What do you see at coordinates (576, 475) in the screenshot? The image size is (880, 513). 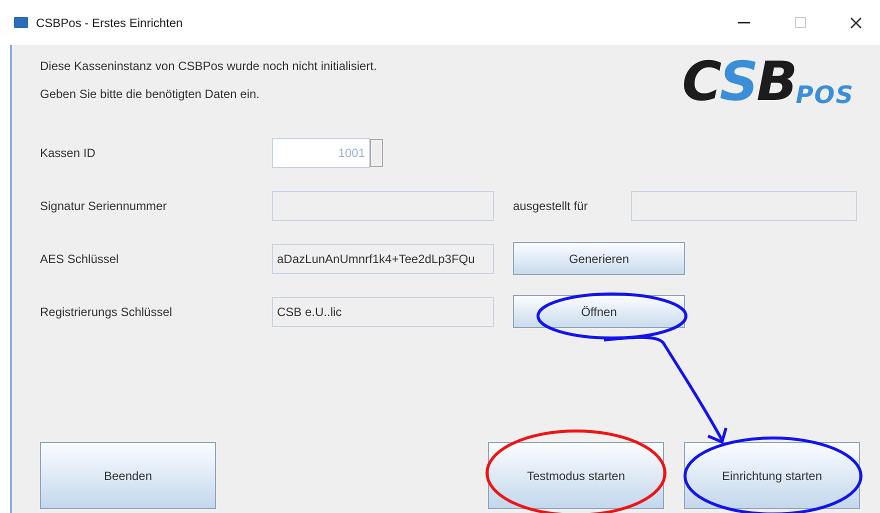 I see `action-button: Testmodus starten` at bounding box center [576, 475].